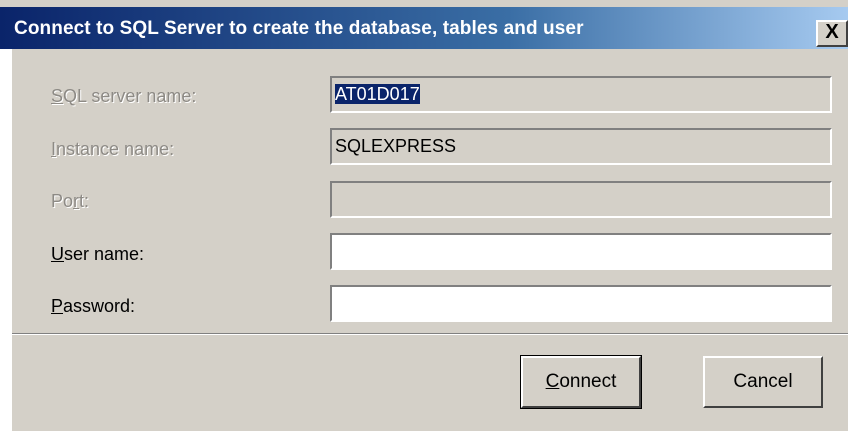  Describe the element at coordinates (581, 303) in the screenshot. I see `password-field` at that location.